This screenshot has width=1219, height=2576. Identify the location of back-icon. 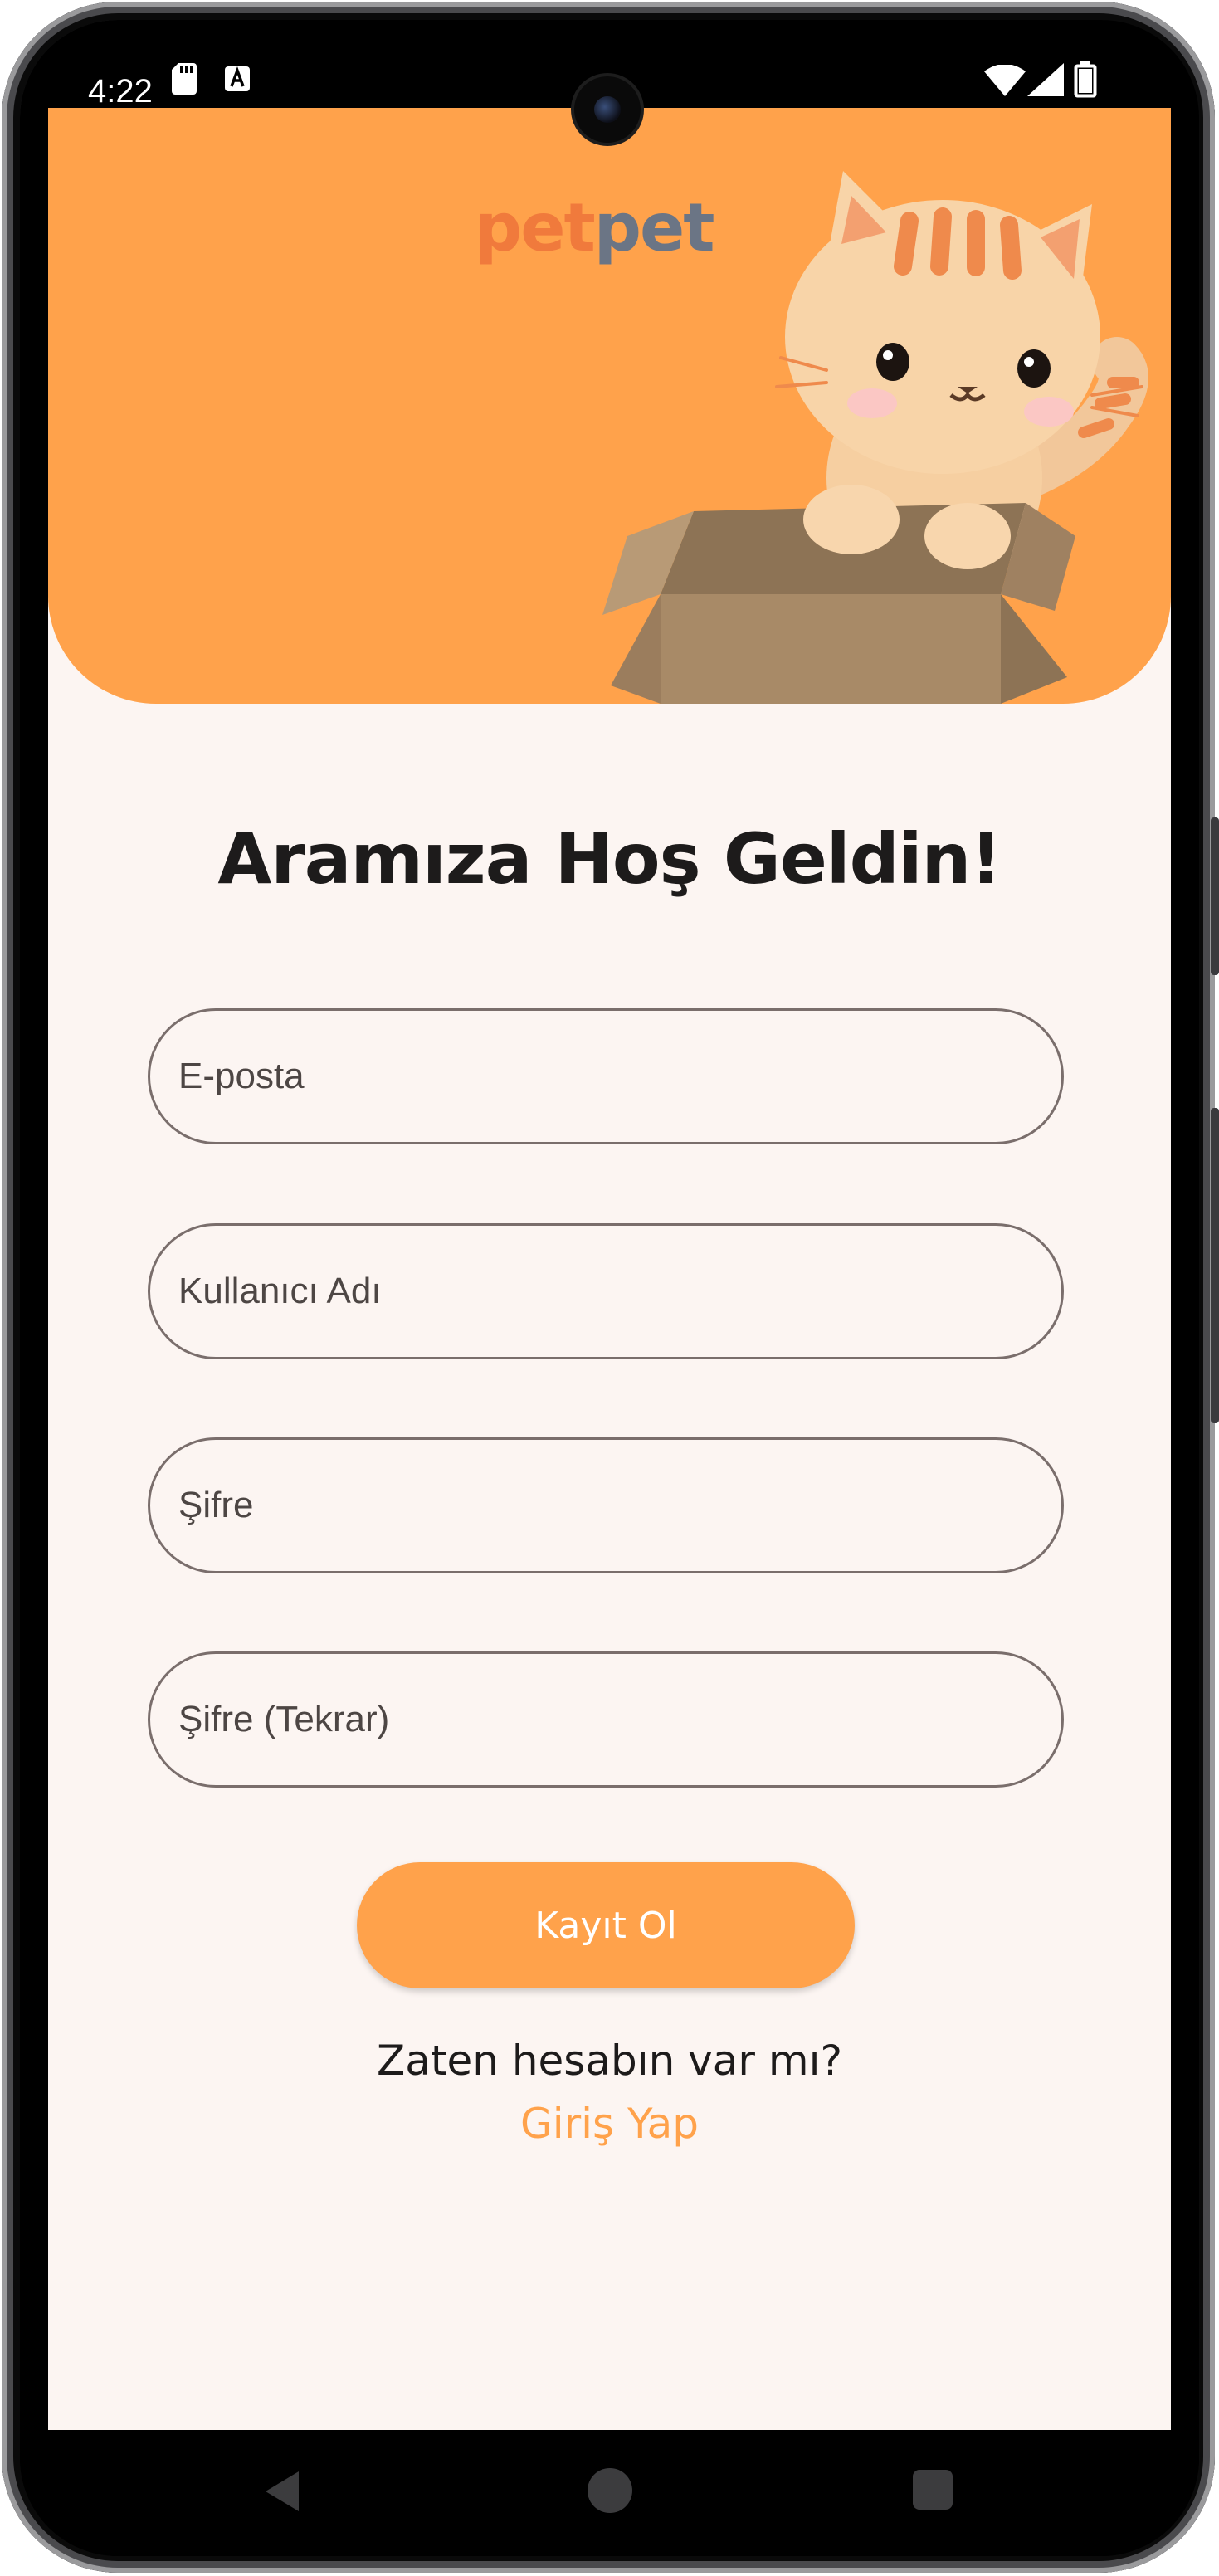
(284, 2491).